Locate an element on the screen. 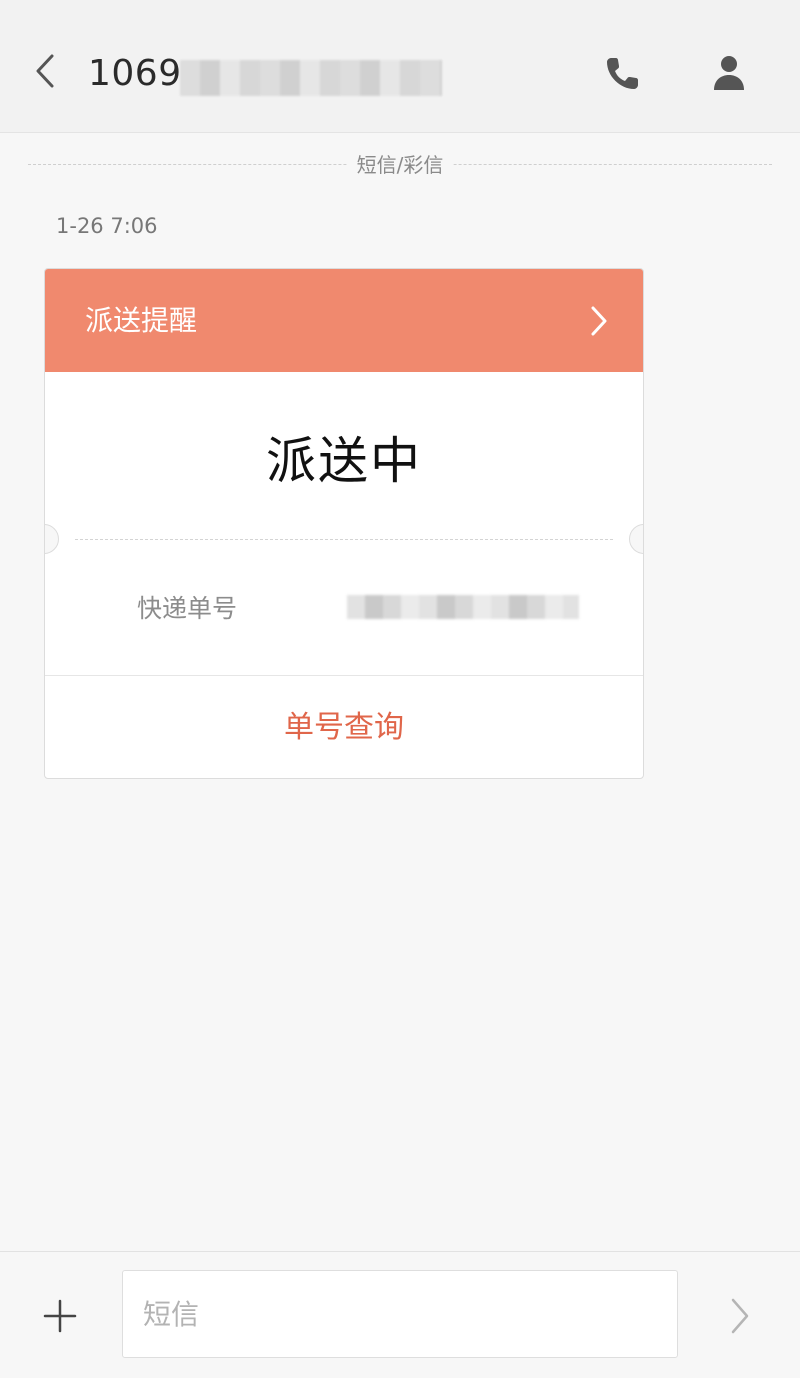  message-type-label: 短信/彩信 is located at coordinates (400, 165).